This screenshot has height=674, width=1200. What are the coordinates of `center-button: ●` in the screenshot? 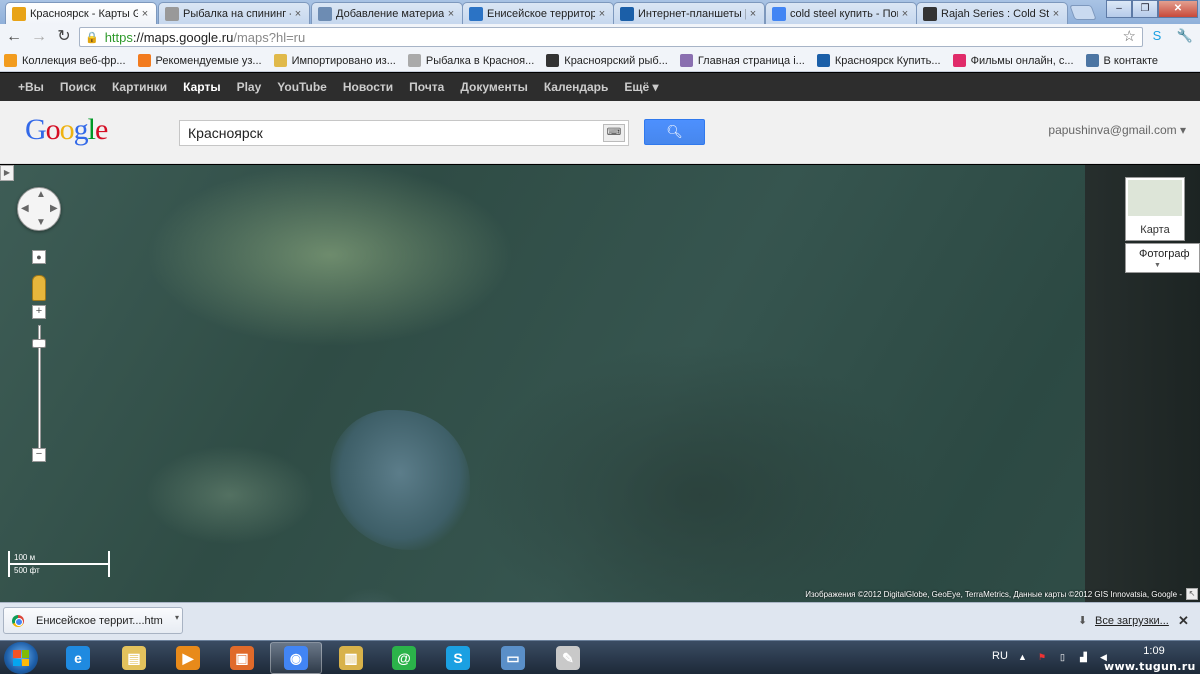 It's located at (39, 257).